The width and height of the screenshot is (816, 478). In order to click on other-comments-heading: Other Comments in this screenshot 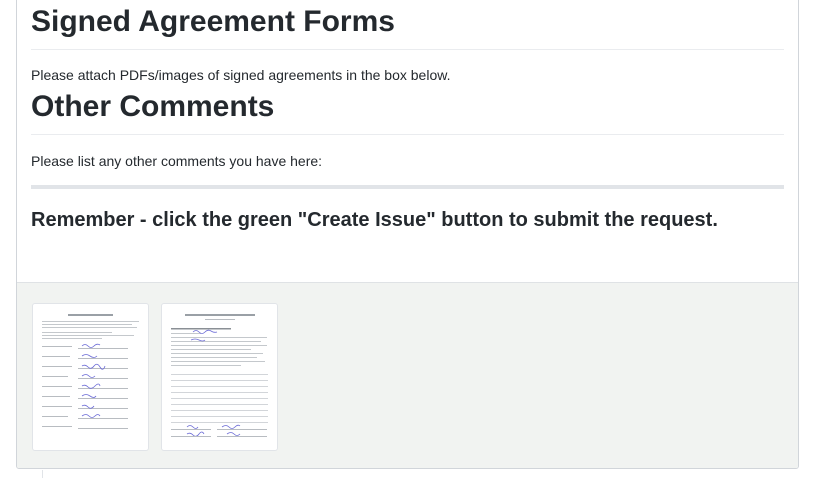, I will do `click(407, 112)`.